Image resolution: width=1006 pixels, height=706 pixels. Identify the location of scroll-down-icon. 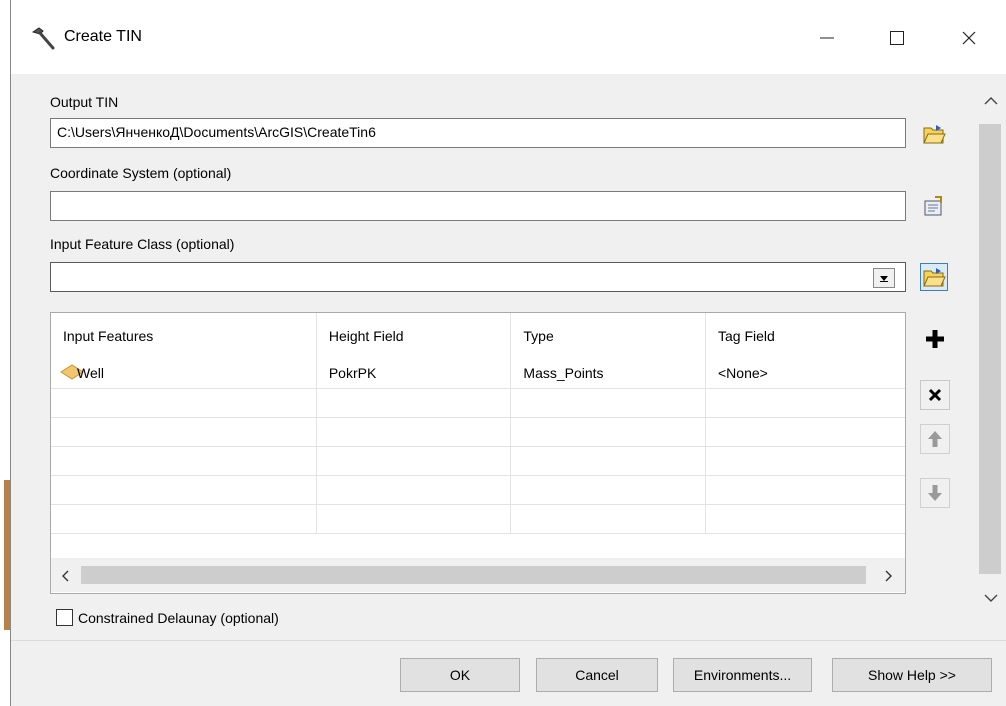
(991, 598).